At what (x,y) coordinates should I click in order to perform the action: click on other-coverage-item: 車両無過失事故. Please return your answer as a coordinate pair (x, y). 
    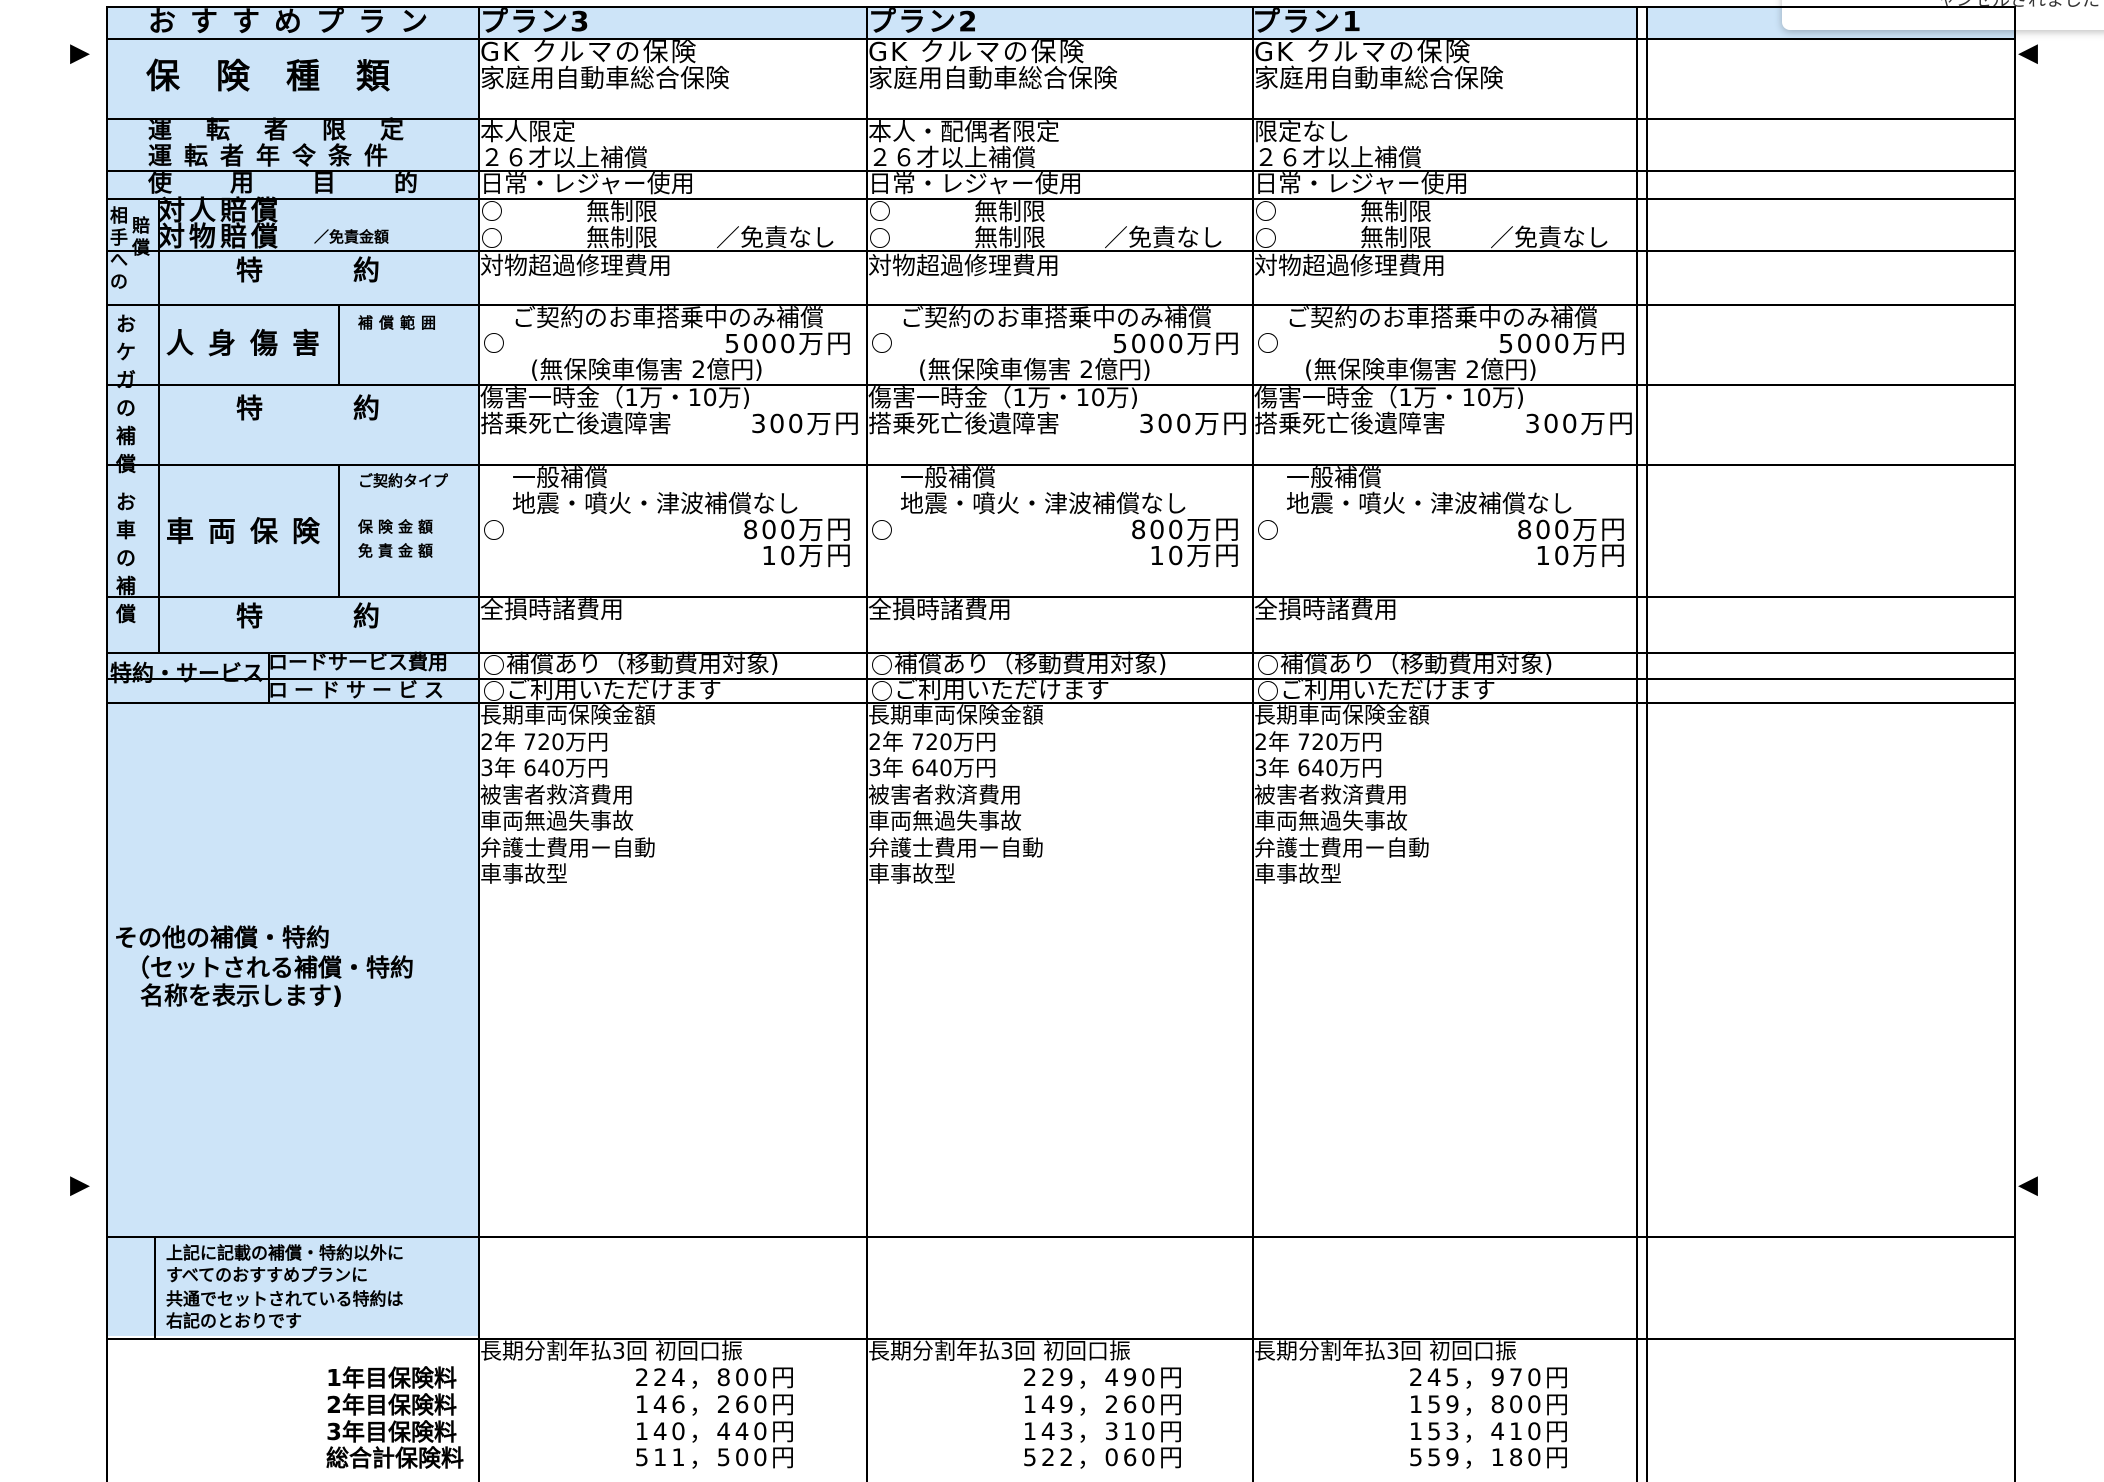
    Looking at the image, I should click on (557, 822).